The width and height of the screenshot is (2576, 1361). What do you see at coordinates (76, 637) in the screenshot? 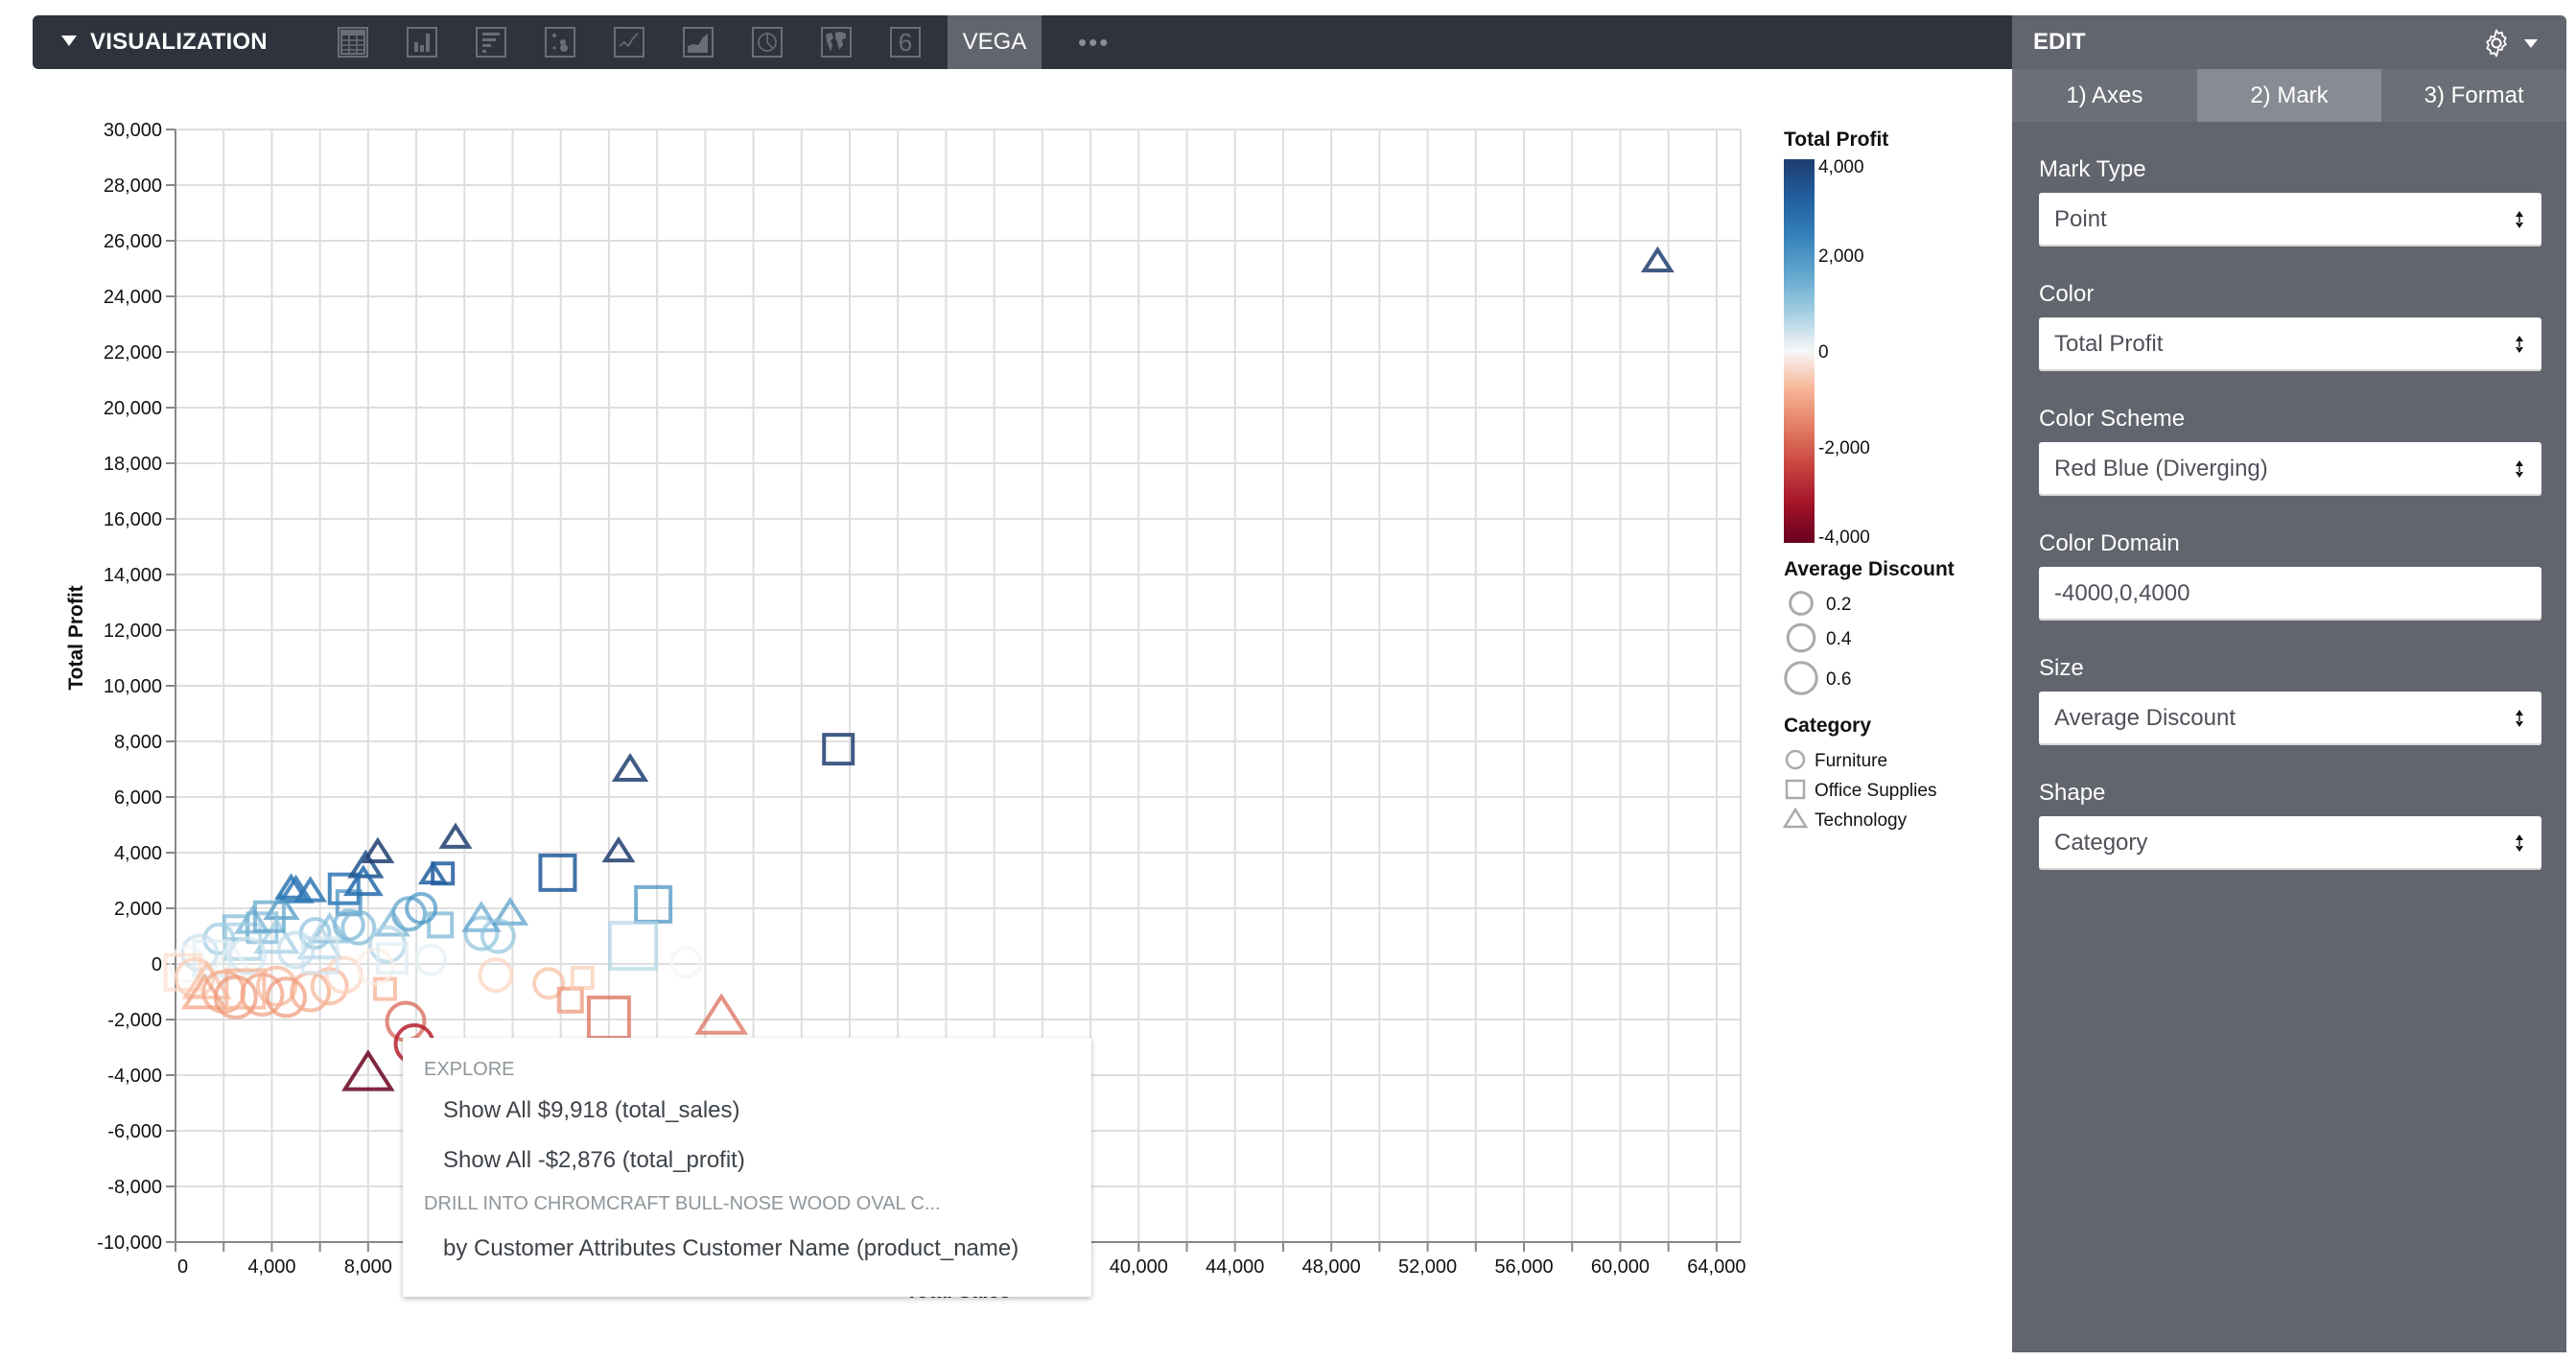
I see `y-axis-title: Total Profit` at bounding box center [76, 637].